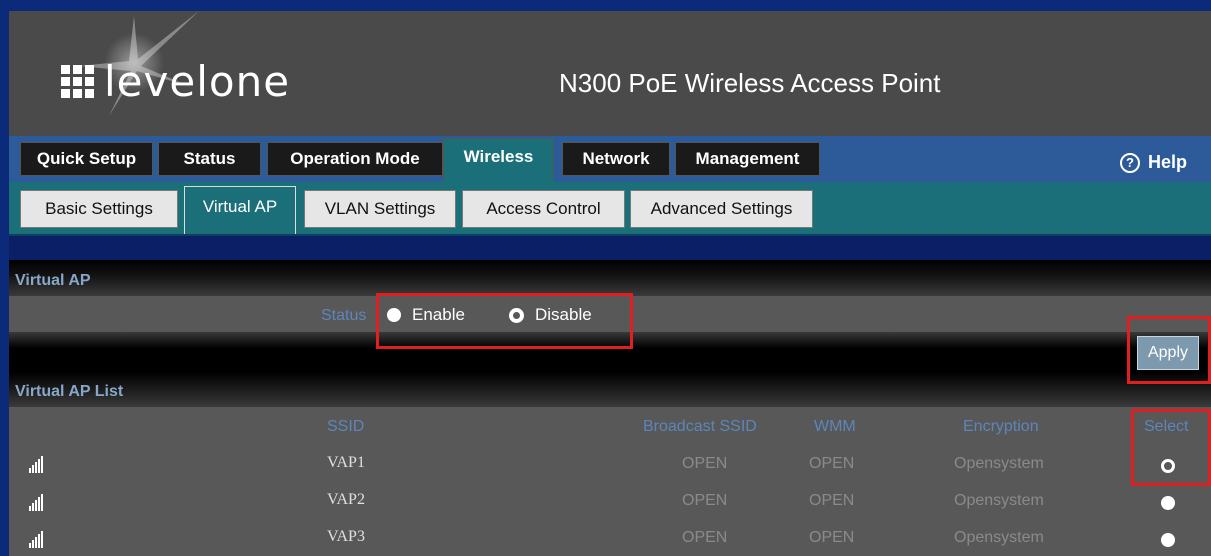  Describe the element at coordinates (380, 209) in the screenshot. I see `subtab-vlan-settings: VLAN Settings` at that location.